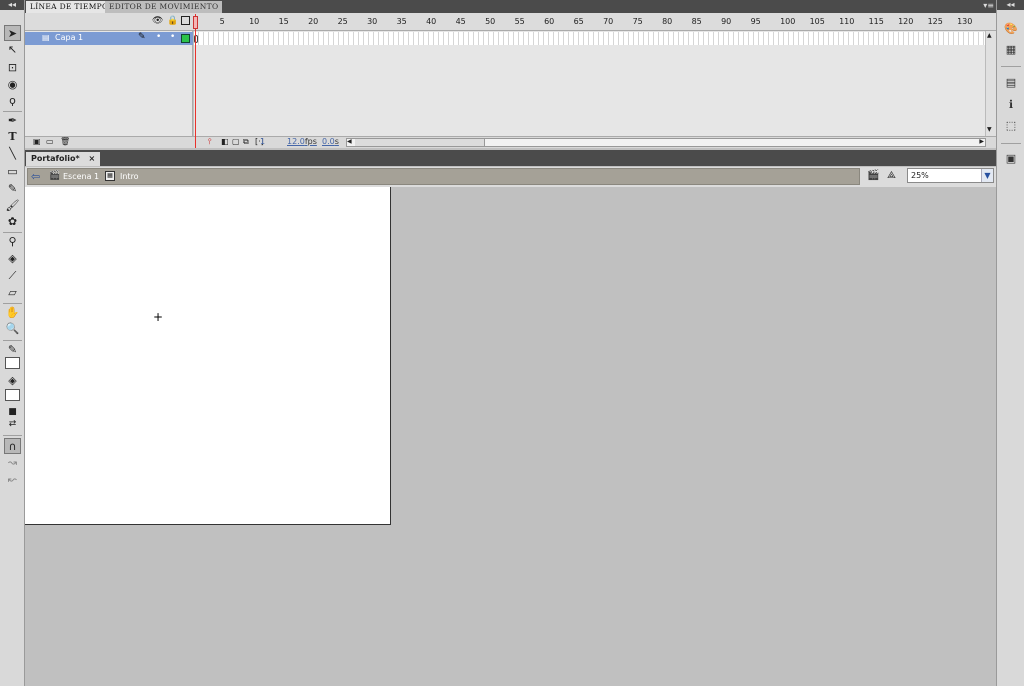 Image resolution: width=1024 pixels, height=686 pixels. I want to click on collapsed-panels: ◂◂ 🎨 ▦ ▤ ℹ ⬚ ▣, so click(1010, 343).